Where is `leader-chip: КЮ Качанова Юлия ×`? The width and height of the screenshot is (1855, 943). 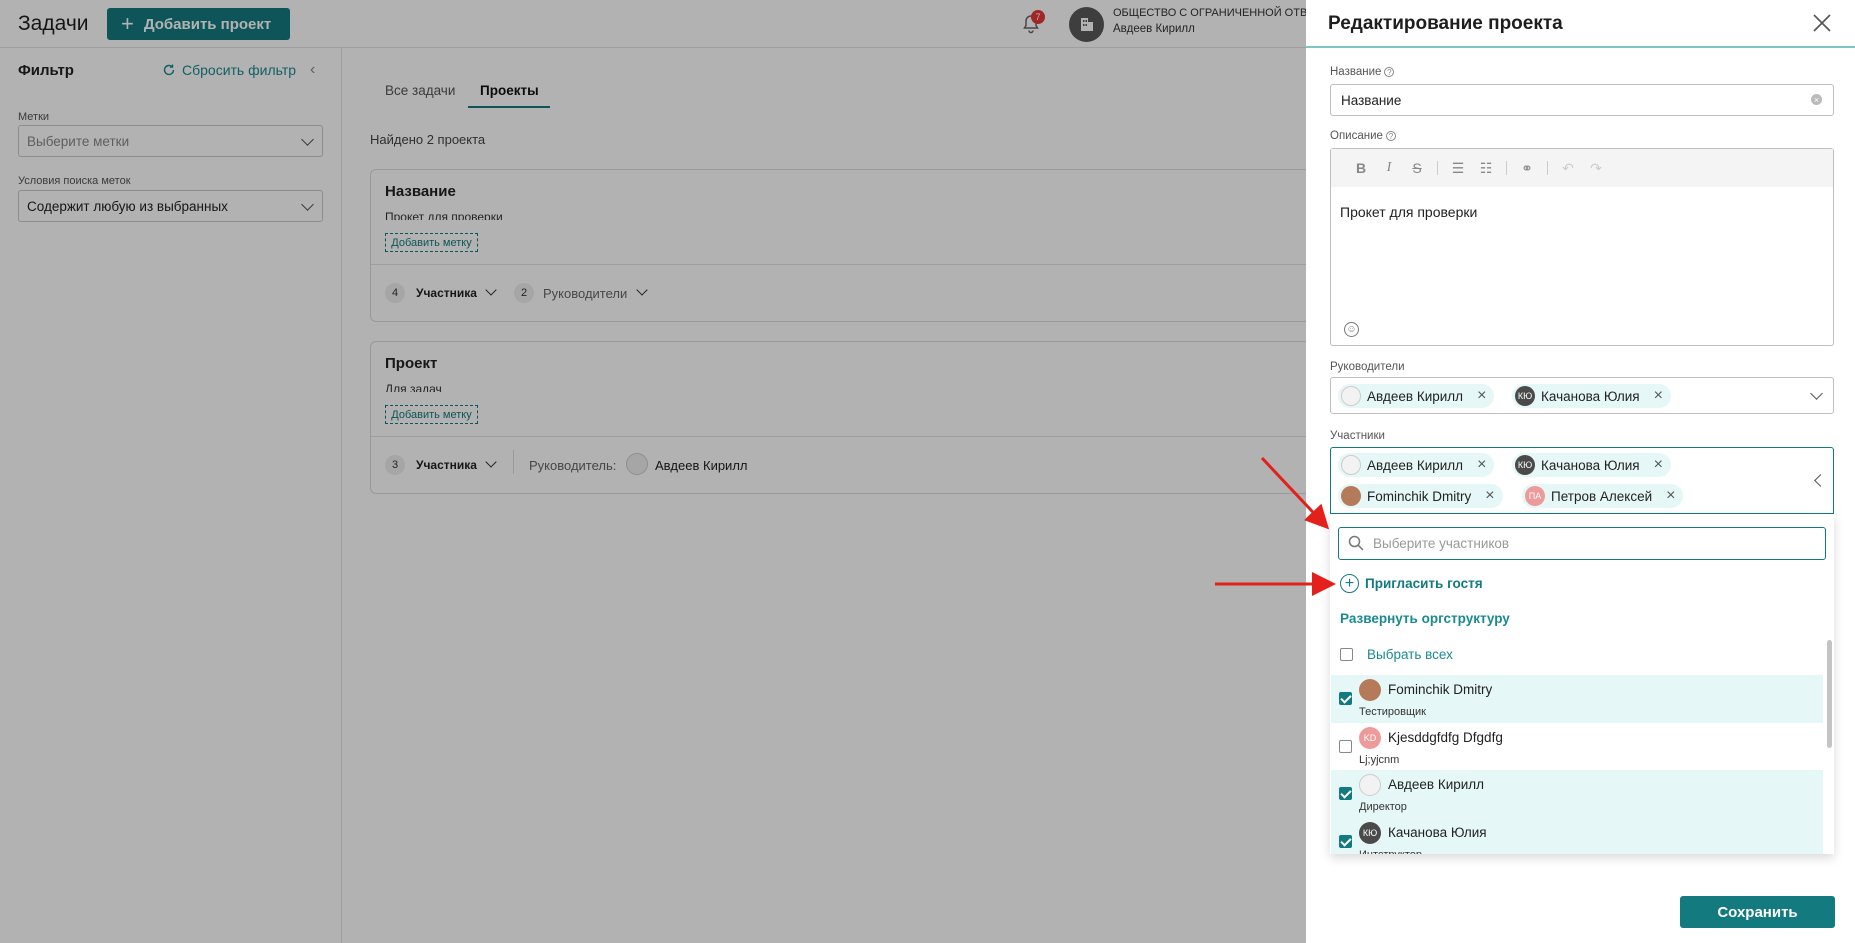 leader-chip: КЮ Качанова Юлия × is located at coordinates (1591, 396).